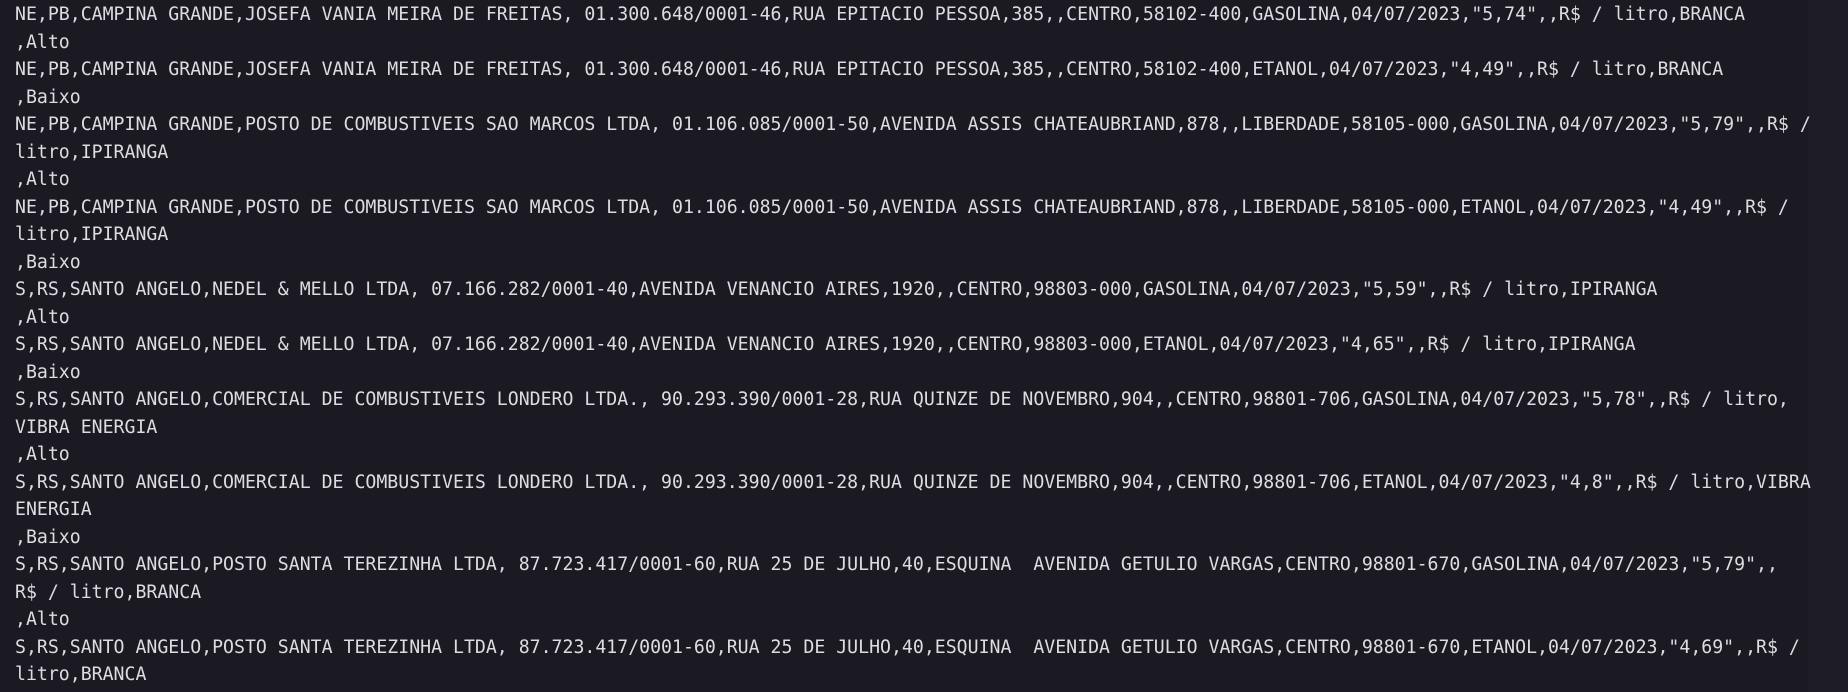  Describe the element at coordinates (81, 674) in the screenshot. I see `output-line: litro,BRANCA` at that location.